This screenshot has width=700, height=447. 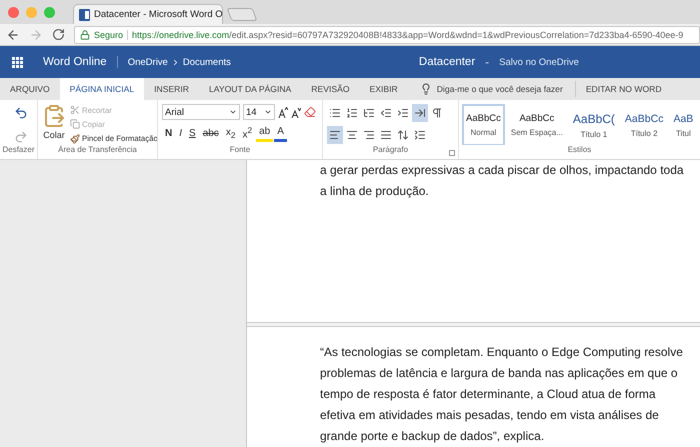 What do you see at coordinates (211, 133) in the screenshot?
I see `strike-button: abc` at bounding box center [211, 133].